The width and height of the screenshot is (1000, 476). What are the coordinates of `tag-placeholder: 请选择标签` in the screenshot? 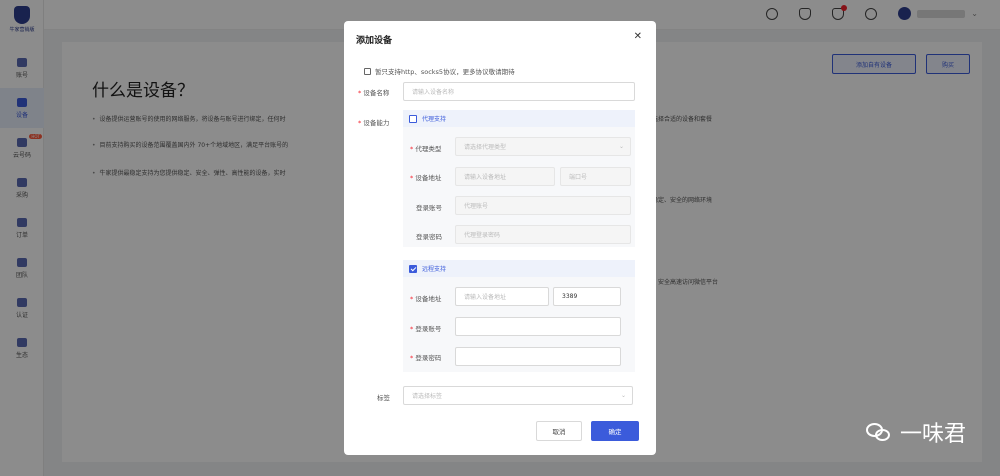 It's located at (427, 396).